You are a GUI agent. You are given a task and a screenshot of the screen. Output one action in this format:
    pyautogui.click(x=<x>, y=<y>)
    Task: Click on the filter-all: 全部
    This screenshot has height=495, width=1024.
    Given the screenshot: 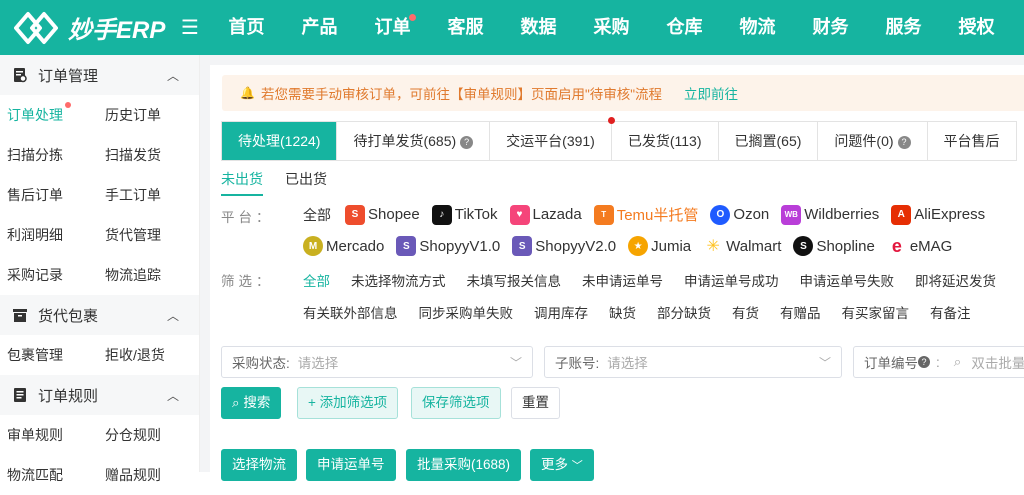 What is the action you would take?
    pyautogui.click(x=316, y=280)
    